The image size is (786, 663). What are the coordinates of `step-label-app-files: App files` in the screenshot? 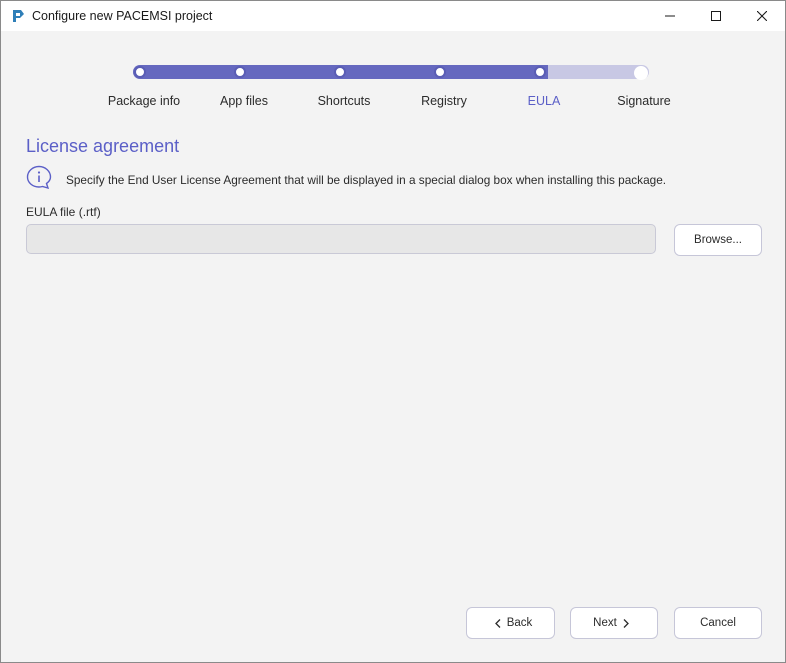 It's located at (244, 101).